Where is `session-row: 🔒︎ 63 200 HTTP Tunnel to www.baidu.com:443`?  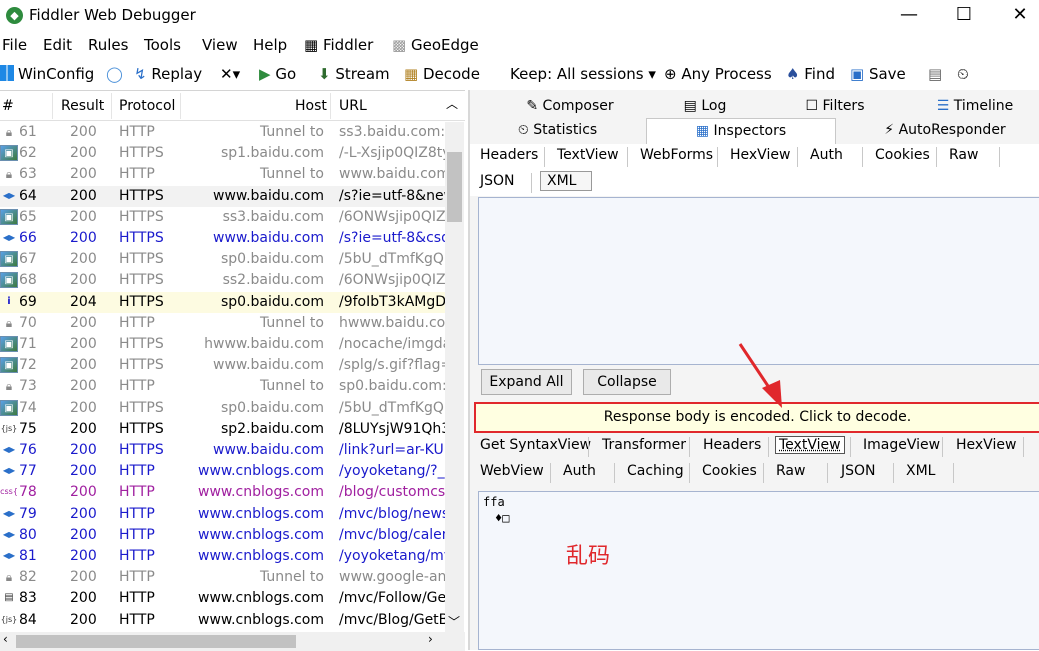 session-row: 🔒︎ 63 200 HTTP Tunnel to www.baidu.com:443 is located at coordinates (222, 174).